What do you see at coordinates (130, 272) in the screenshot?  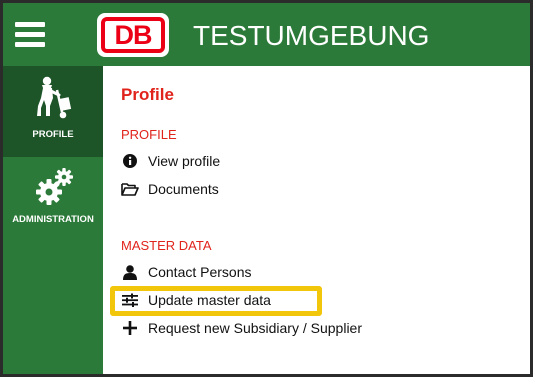 I see `user-icon` at bounding box center [130, 272].